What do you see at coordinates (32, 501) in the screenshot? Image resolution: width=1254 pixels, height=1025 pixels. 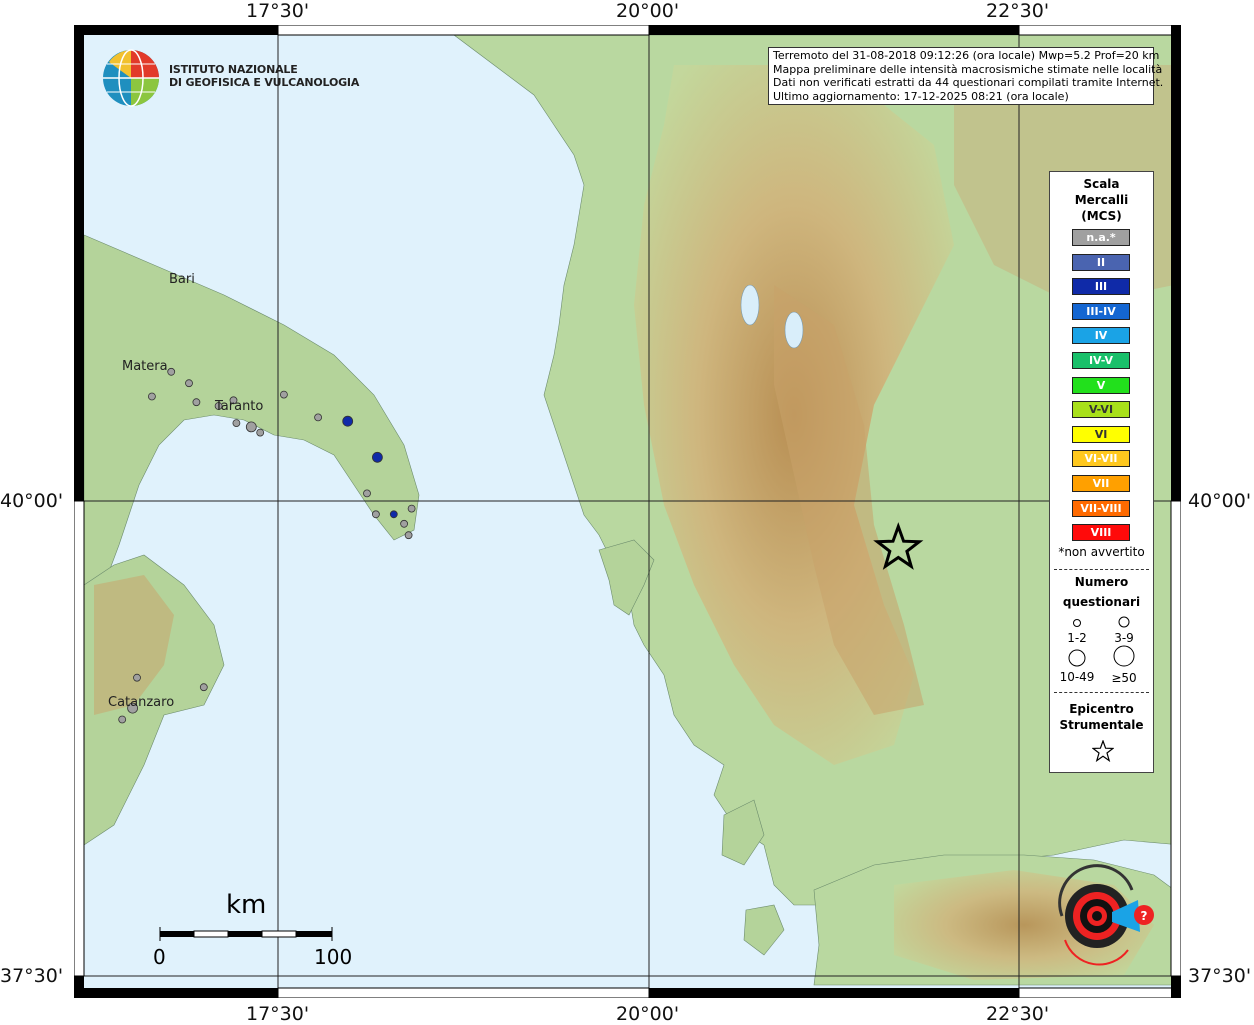 I see `lat-tick-left-1: 40°00'` at bounding box center [32, 501].